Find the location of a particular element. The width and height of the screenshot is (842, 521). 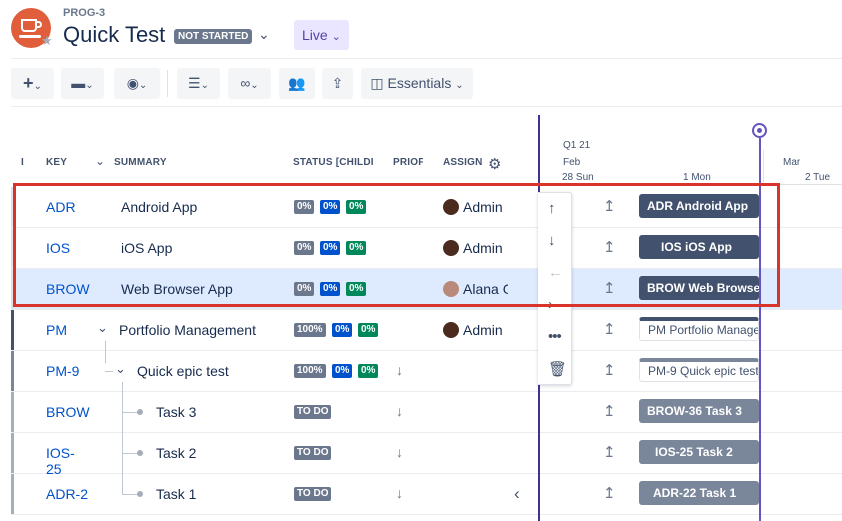

column-header-priority: PRIOF is located at coordinates (408, 162).